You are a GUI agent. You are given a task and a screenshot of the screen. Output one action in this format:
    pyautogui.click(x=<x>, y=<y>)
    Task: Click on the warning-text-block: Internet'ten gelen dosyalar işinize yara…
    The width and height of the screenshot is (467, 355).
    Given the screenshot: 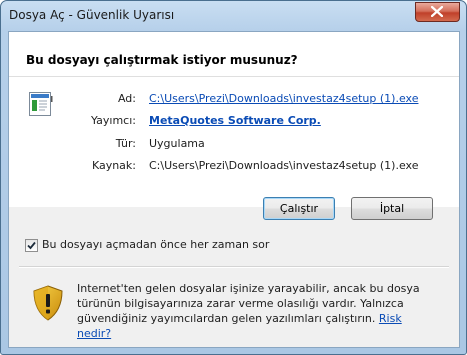 What is the action you would take?
    pyautogui.click(x=257, y=311)
    